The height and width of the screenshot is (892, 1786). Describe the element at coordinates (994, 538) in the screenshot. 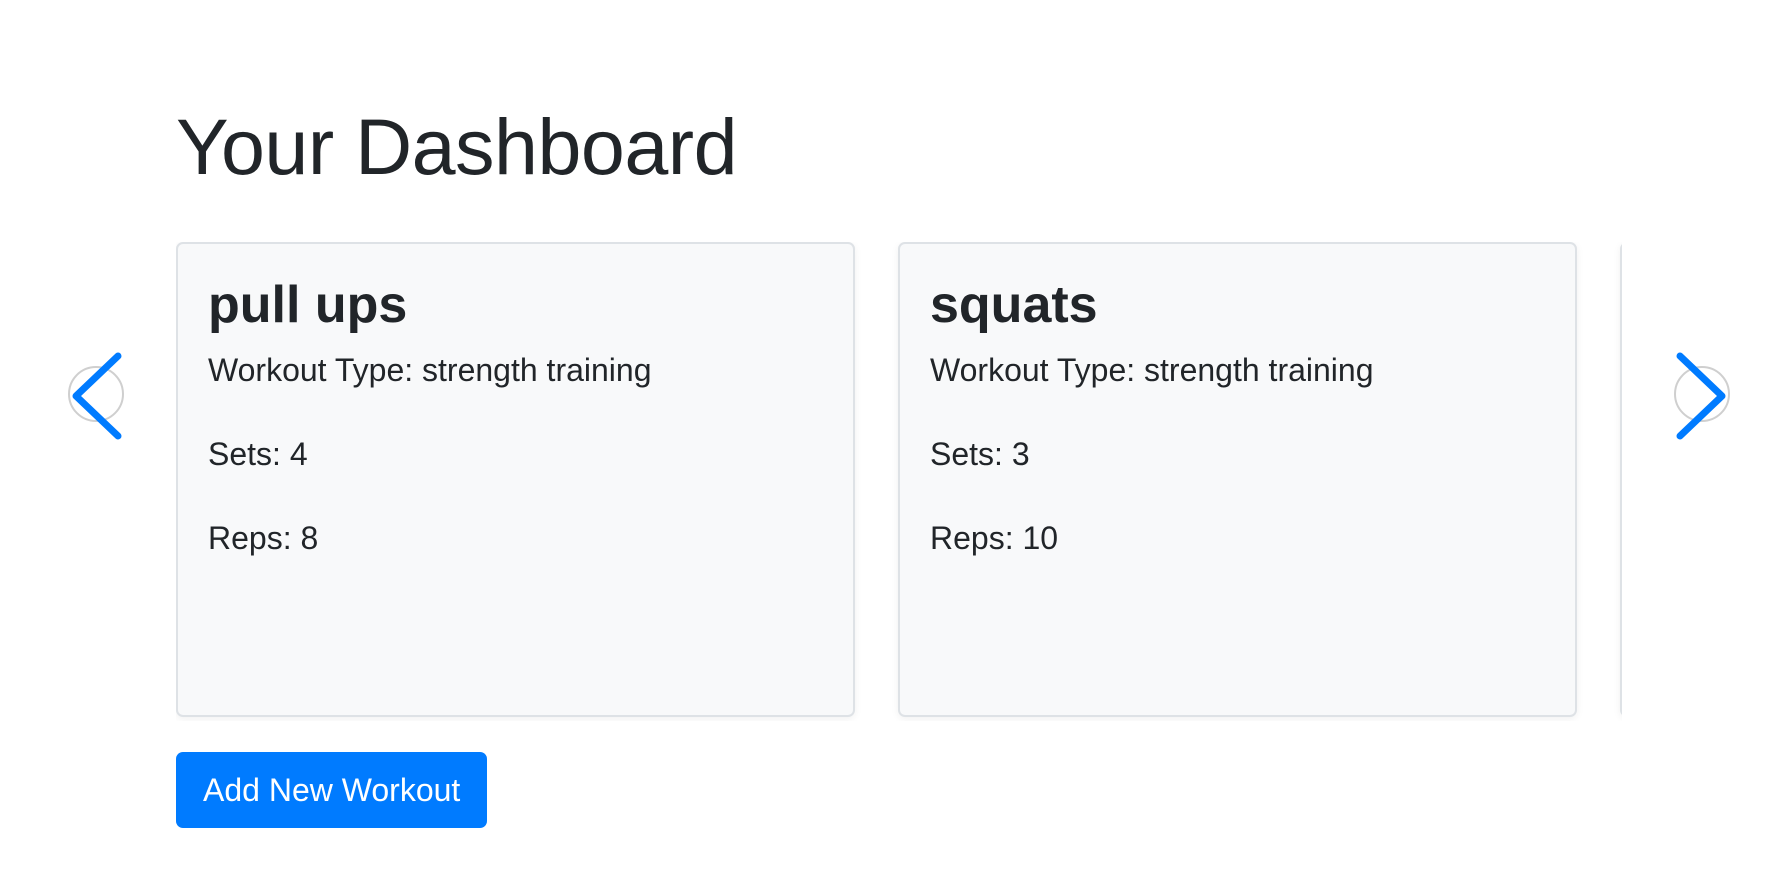

I see `workout-reps: Reps: 10` at that location.